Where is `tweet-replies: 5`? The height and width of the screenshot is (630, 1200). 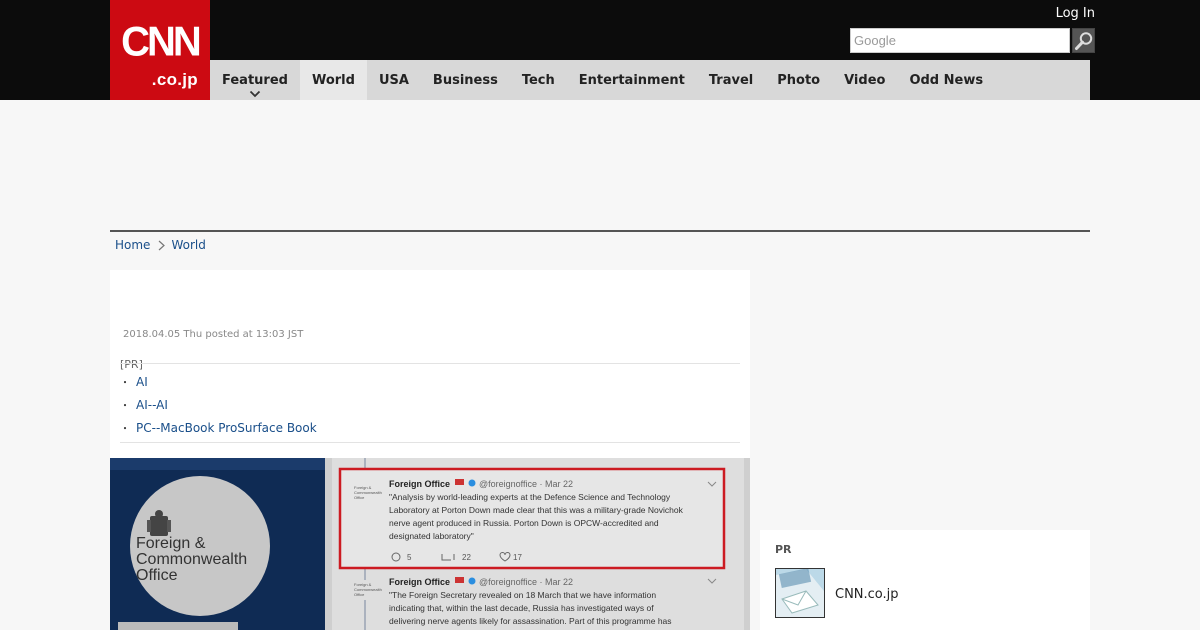
tweet-replies: 5 is located at coordinates (409, 557).